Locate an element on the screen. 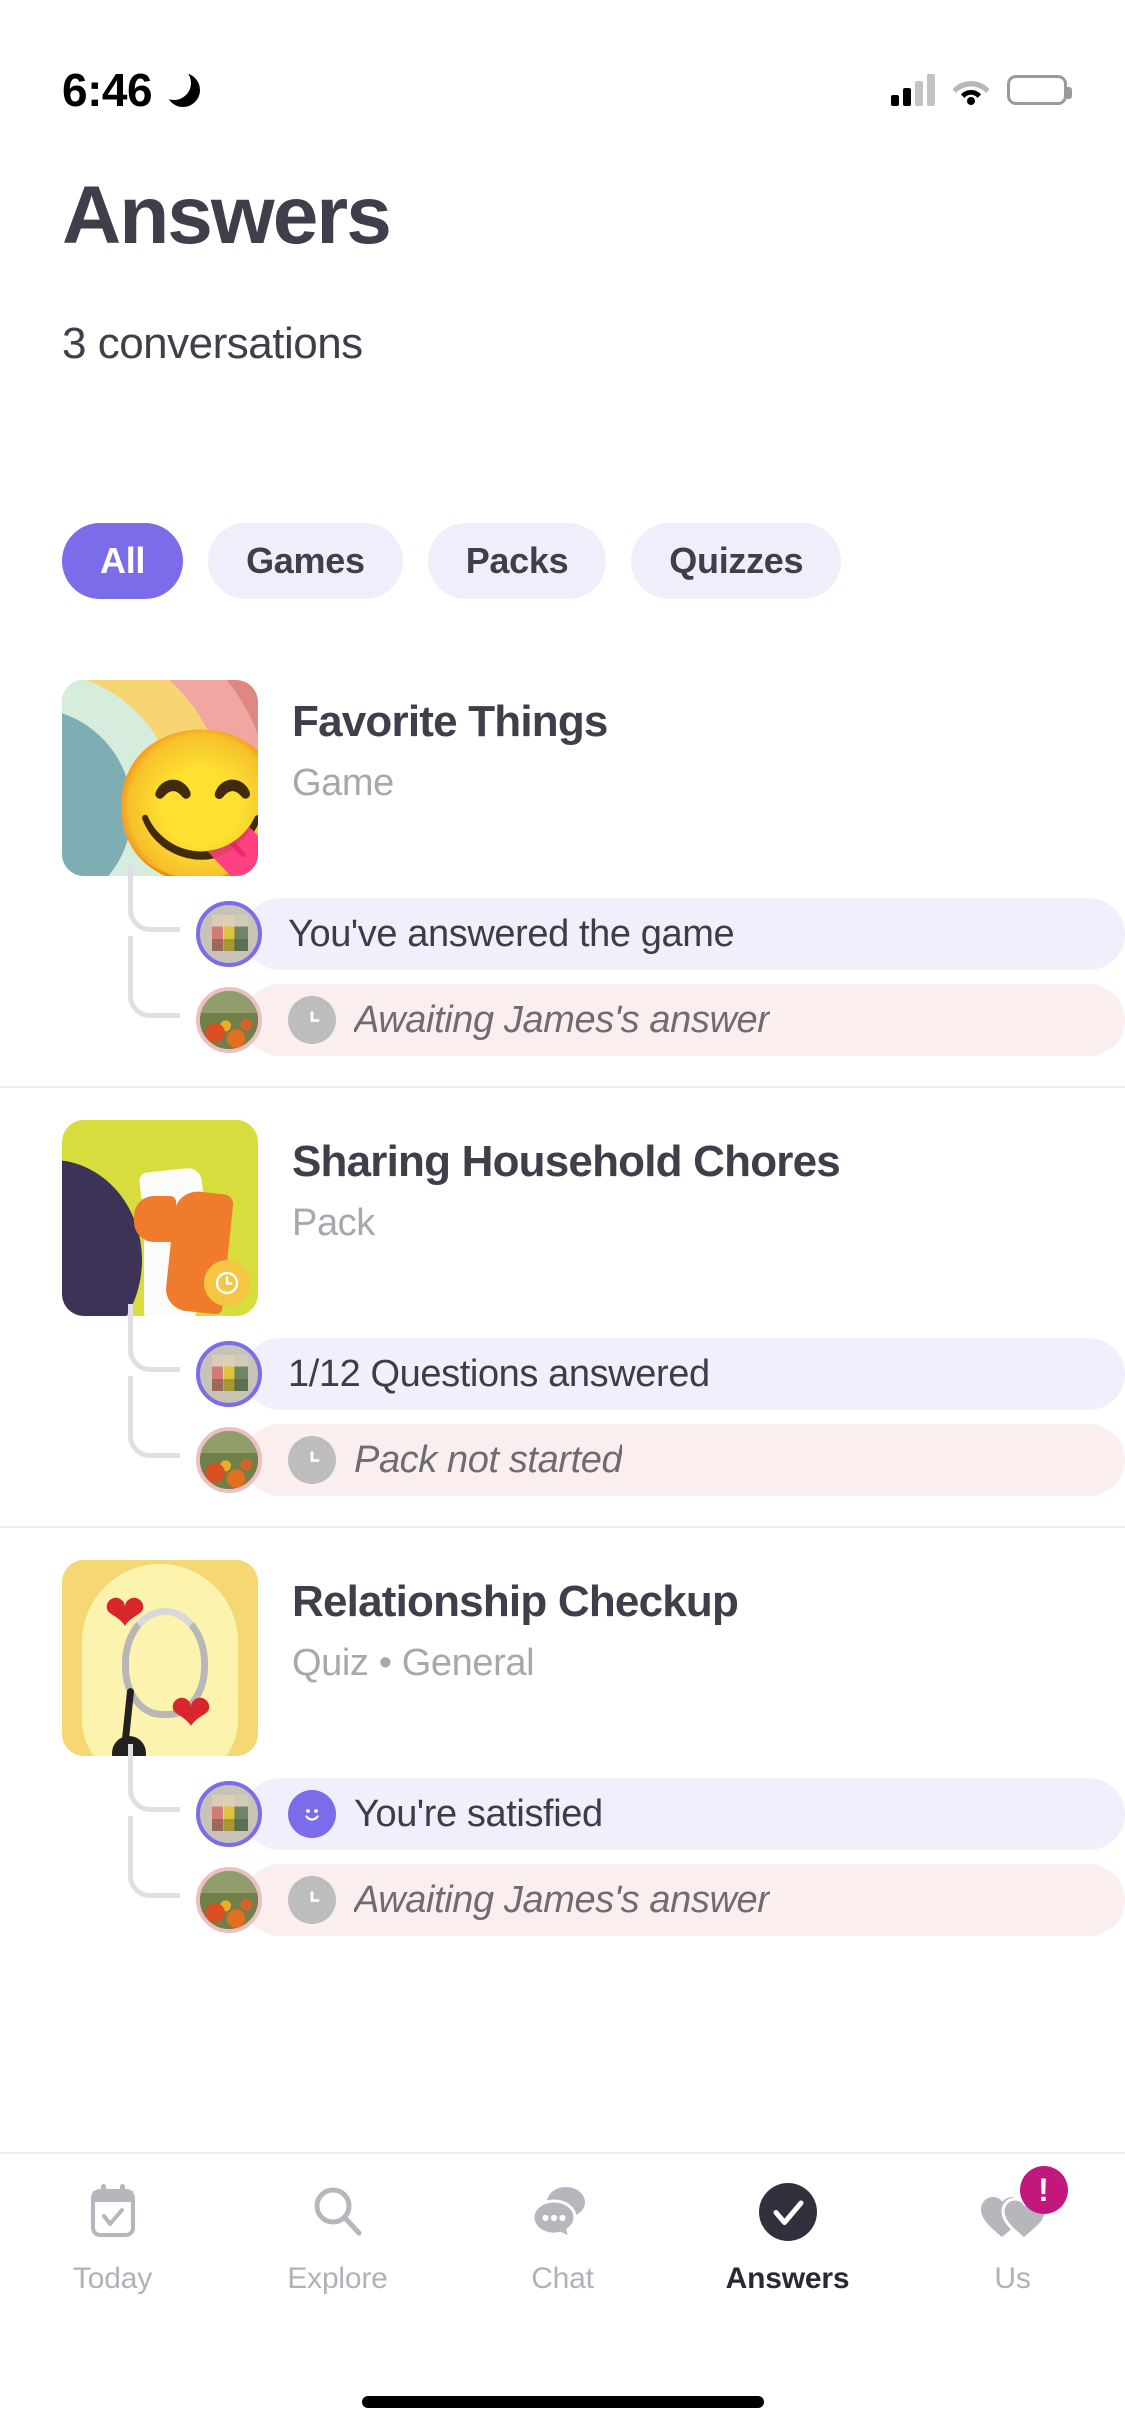 The image size is (1125, 2436). home-indicator is located at coordinates (562, 2402).